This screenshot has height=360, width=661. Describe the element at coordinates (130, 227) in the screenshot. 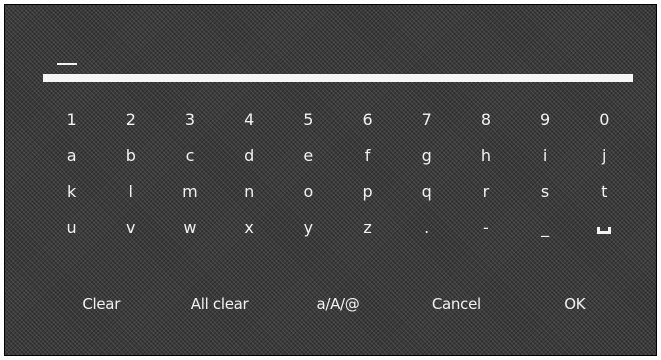

I see `key-v: v` at that location.